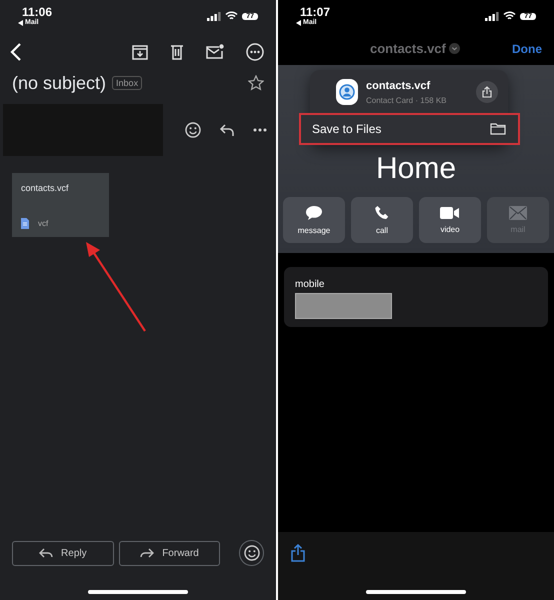 The image size is (554, 600). Describe the element at coordinates (36, 12) in the screenshot. I see `status-time: 11:06` at that location.